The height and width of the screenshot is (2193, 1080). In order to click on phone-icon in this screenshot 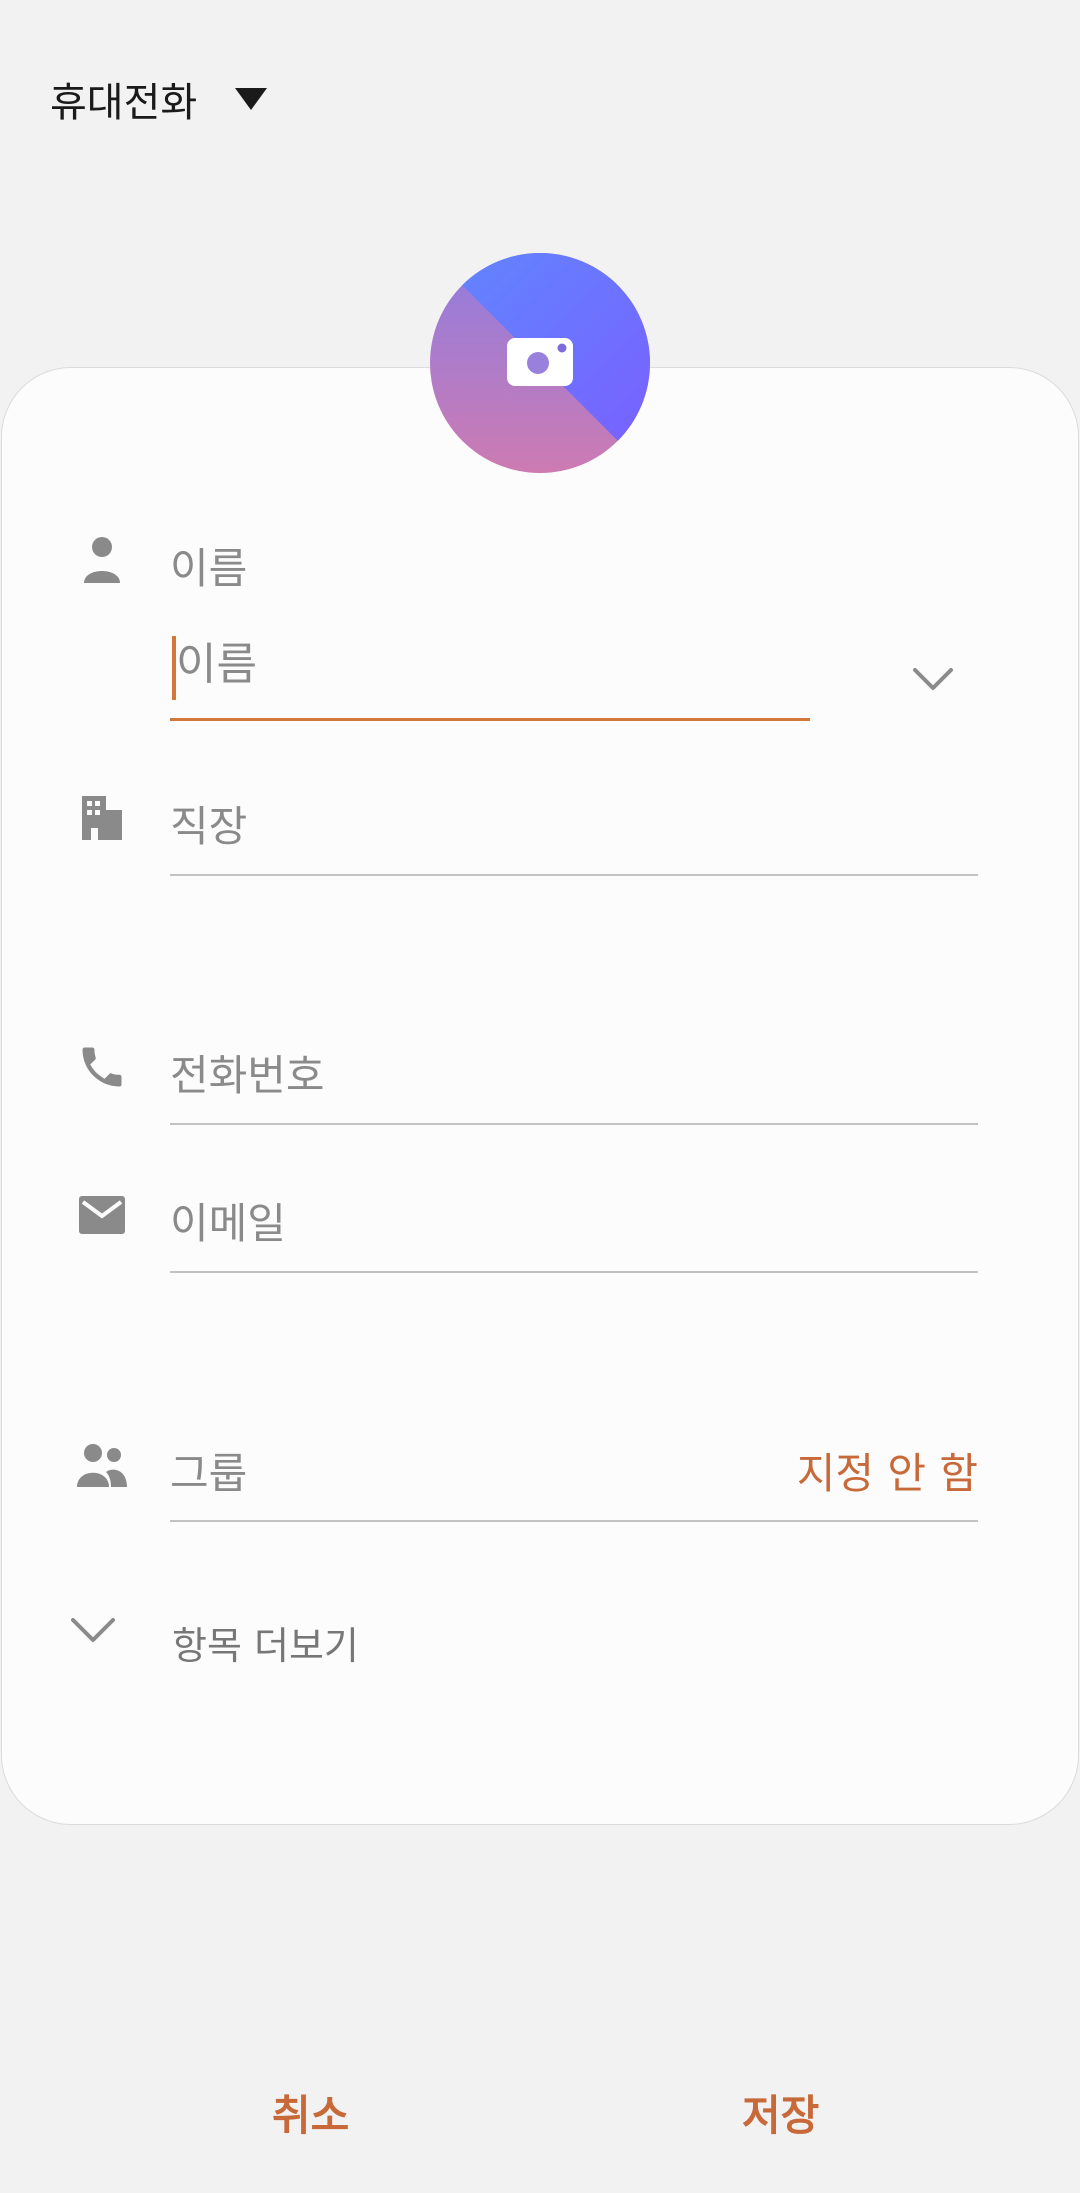, I will do `click(102, 1067)`.